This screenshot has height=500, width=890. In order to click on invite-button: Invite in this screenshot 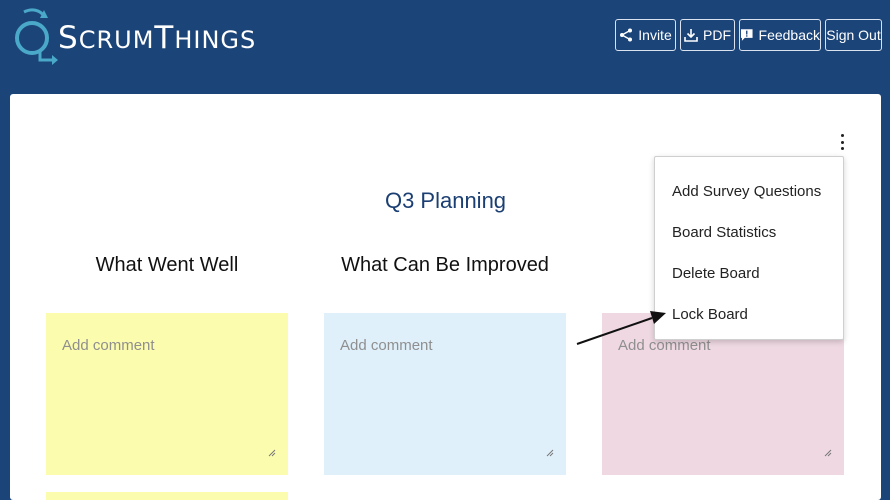, I will do `click(645, 35)`.